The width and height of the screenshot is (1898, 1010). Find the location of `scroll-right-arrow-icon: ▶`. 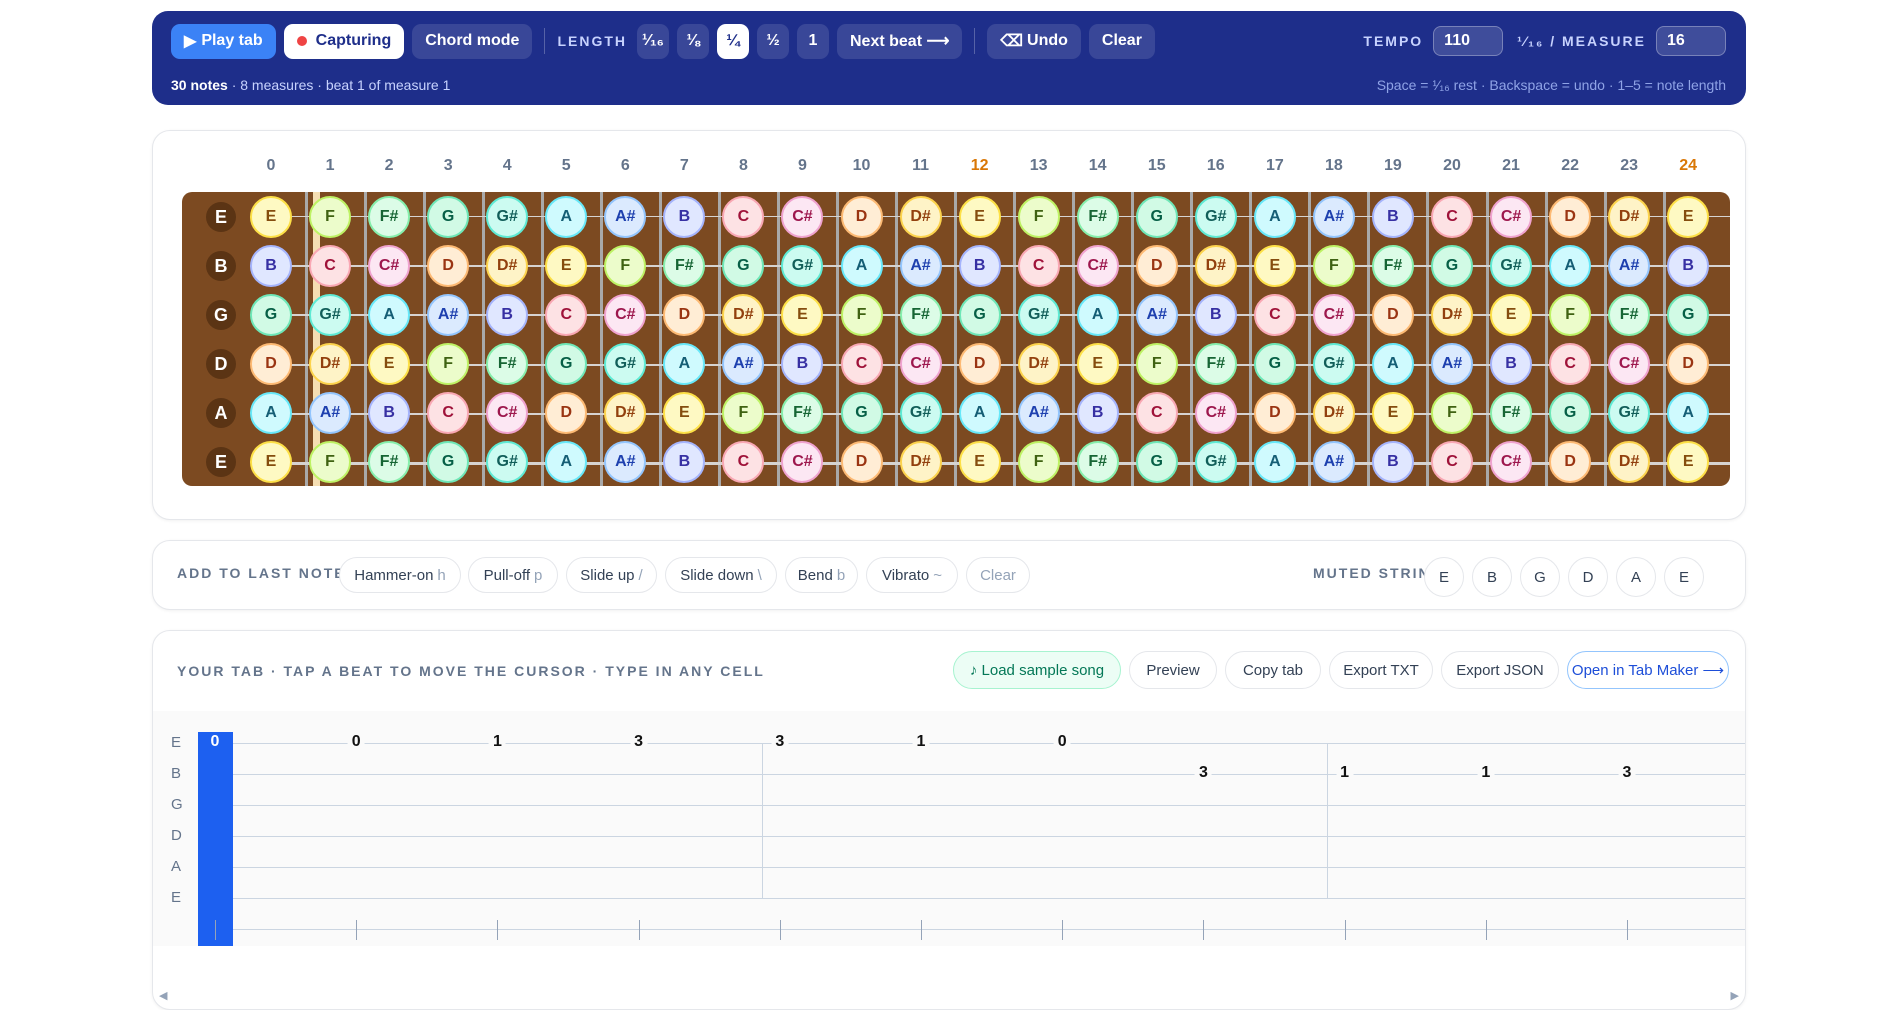

scroll-right-arrow-icon: ▶ is located at coordinates (1735, 995).